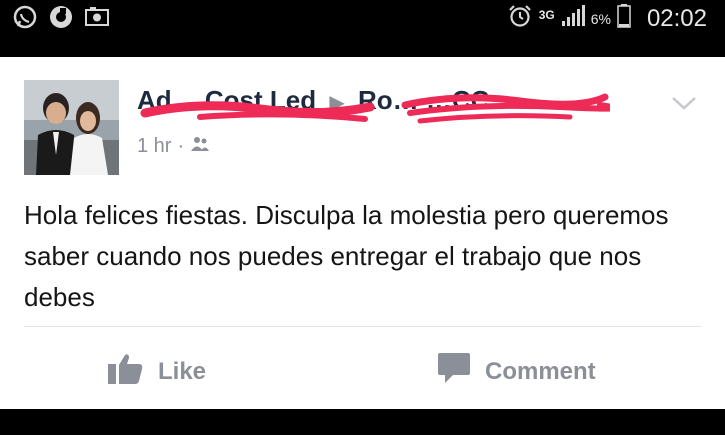 The height and width of the screenshot is (435, 725). Describe the element at coordinates (25, 19) in the screenshot. I see `whatsapp-icon` at that location.